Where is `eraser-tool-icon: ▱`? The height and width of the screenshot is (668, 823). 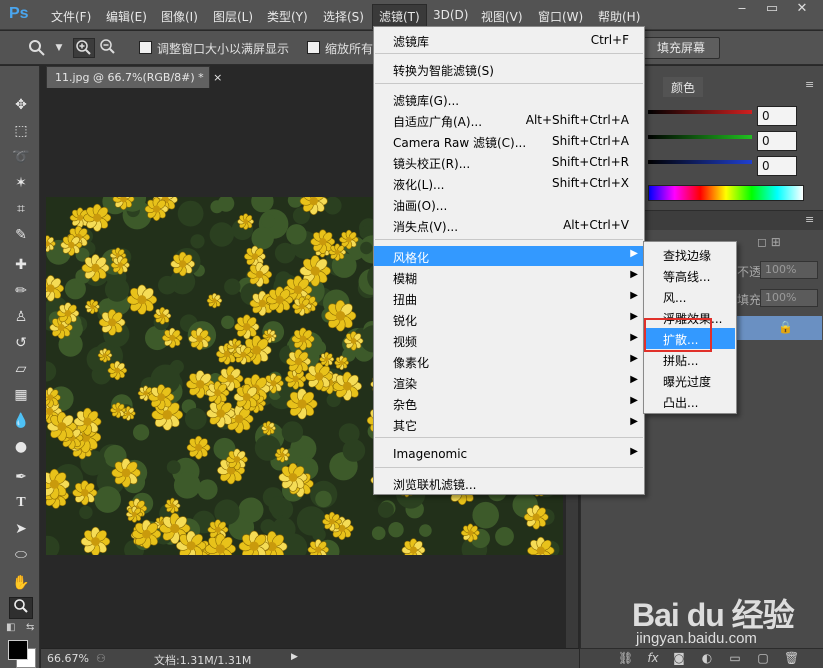
eraser-tool-icon: ▱ is located at coordinates (21, 369).